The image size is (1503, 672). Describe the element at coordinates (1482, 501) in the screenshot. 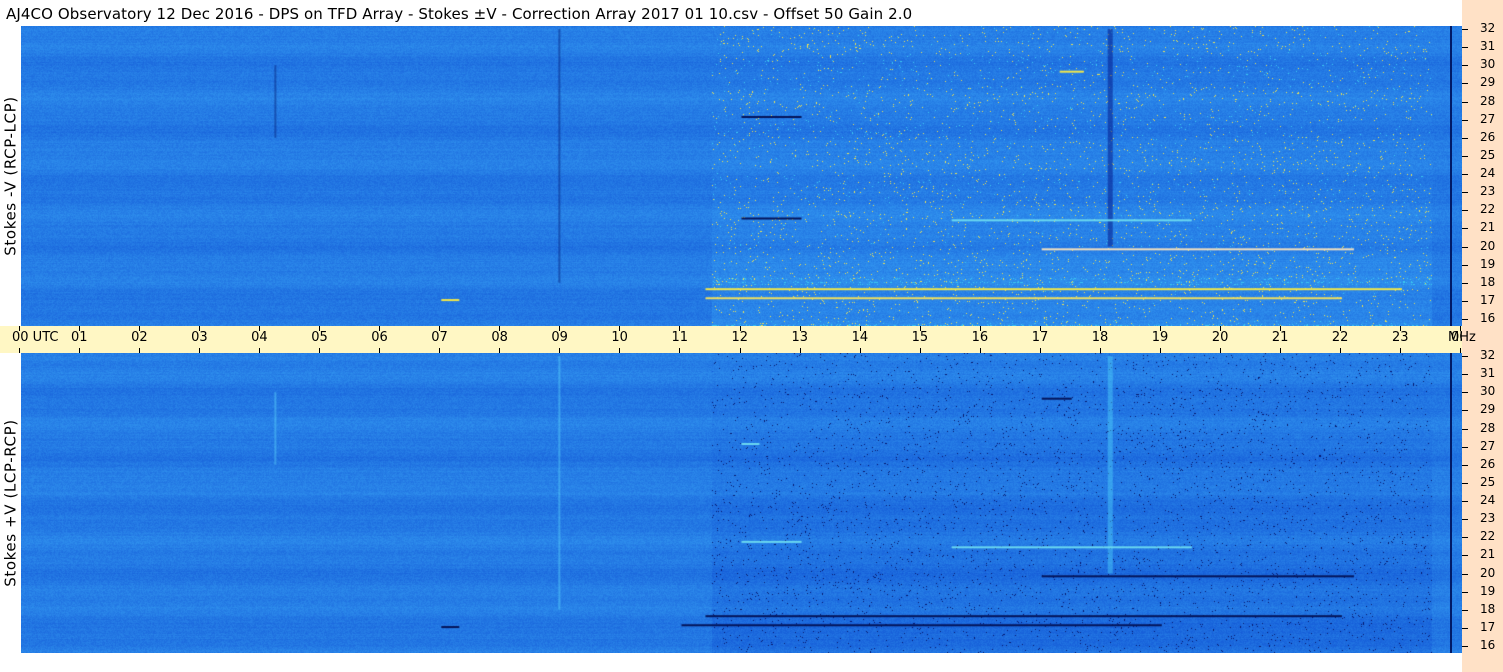

I see `bottom-frequency-axis: 32 31 30 29 28 27 26 25 24 23 22 21 20 19 18 17 16` at that location.